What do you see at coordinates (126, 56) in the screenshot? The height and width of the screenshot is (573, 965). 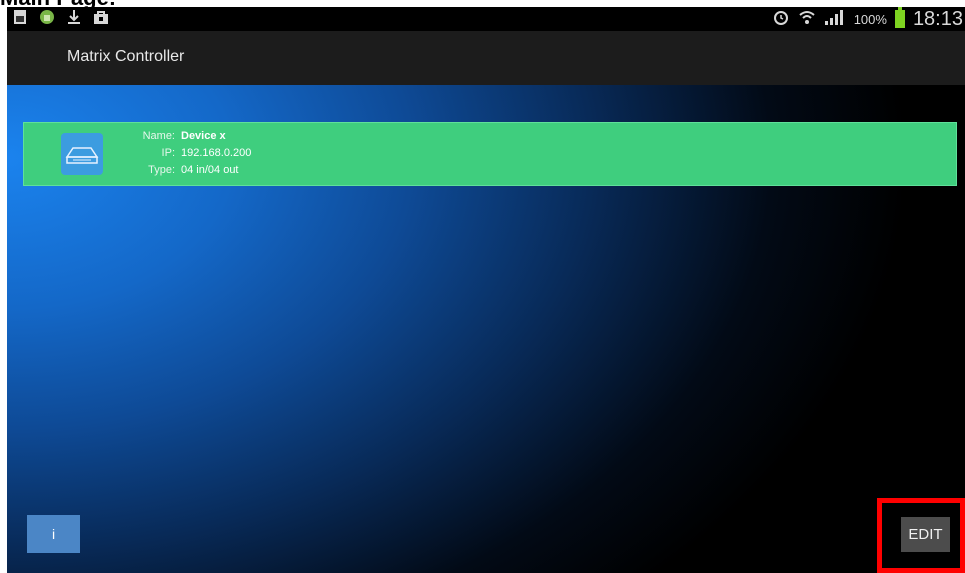 I see `app-title: Matrix Controller` at bounding box center [126, 56].